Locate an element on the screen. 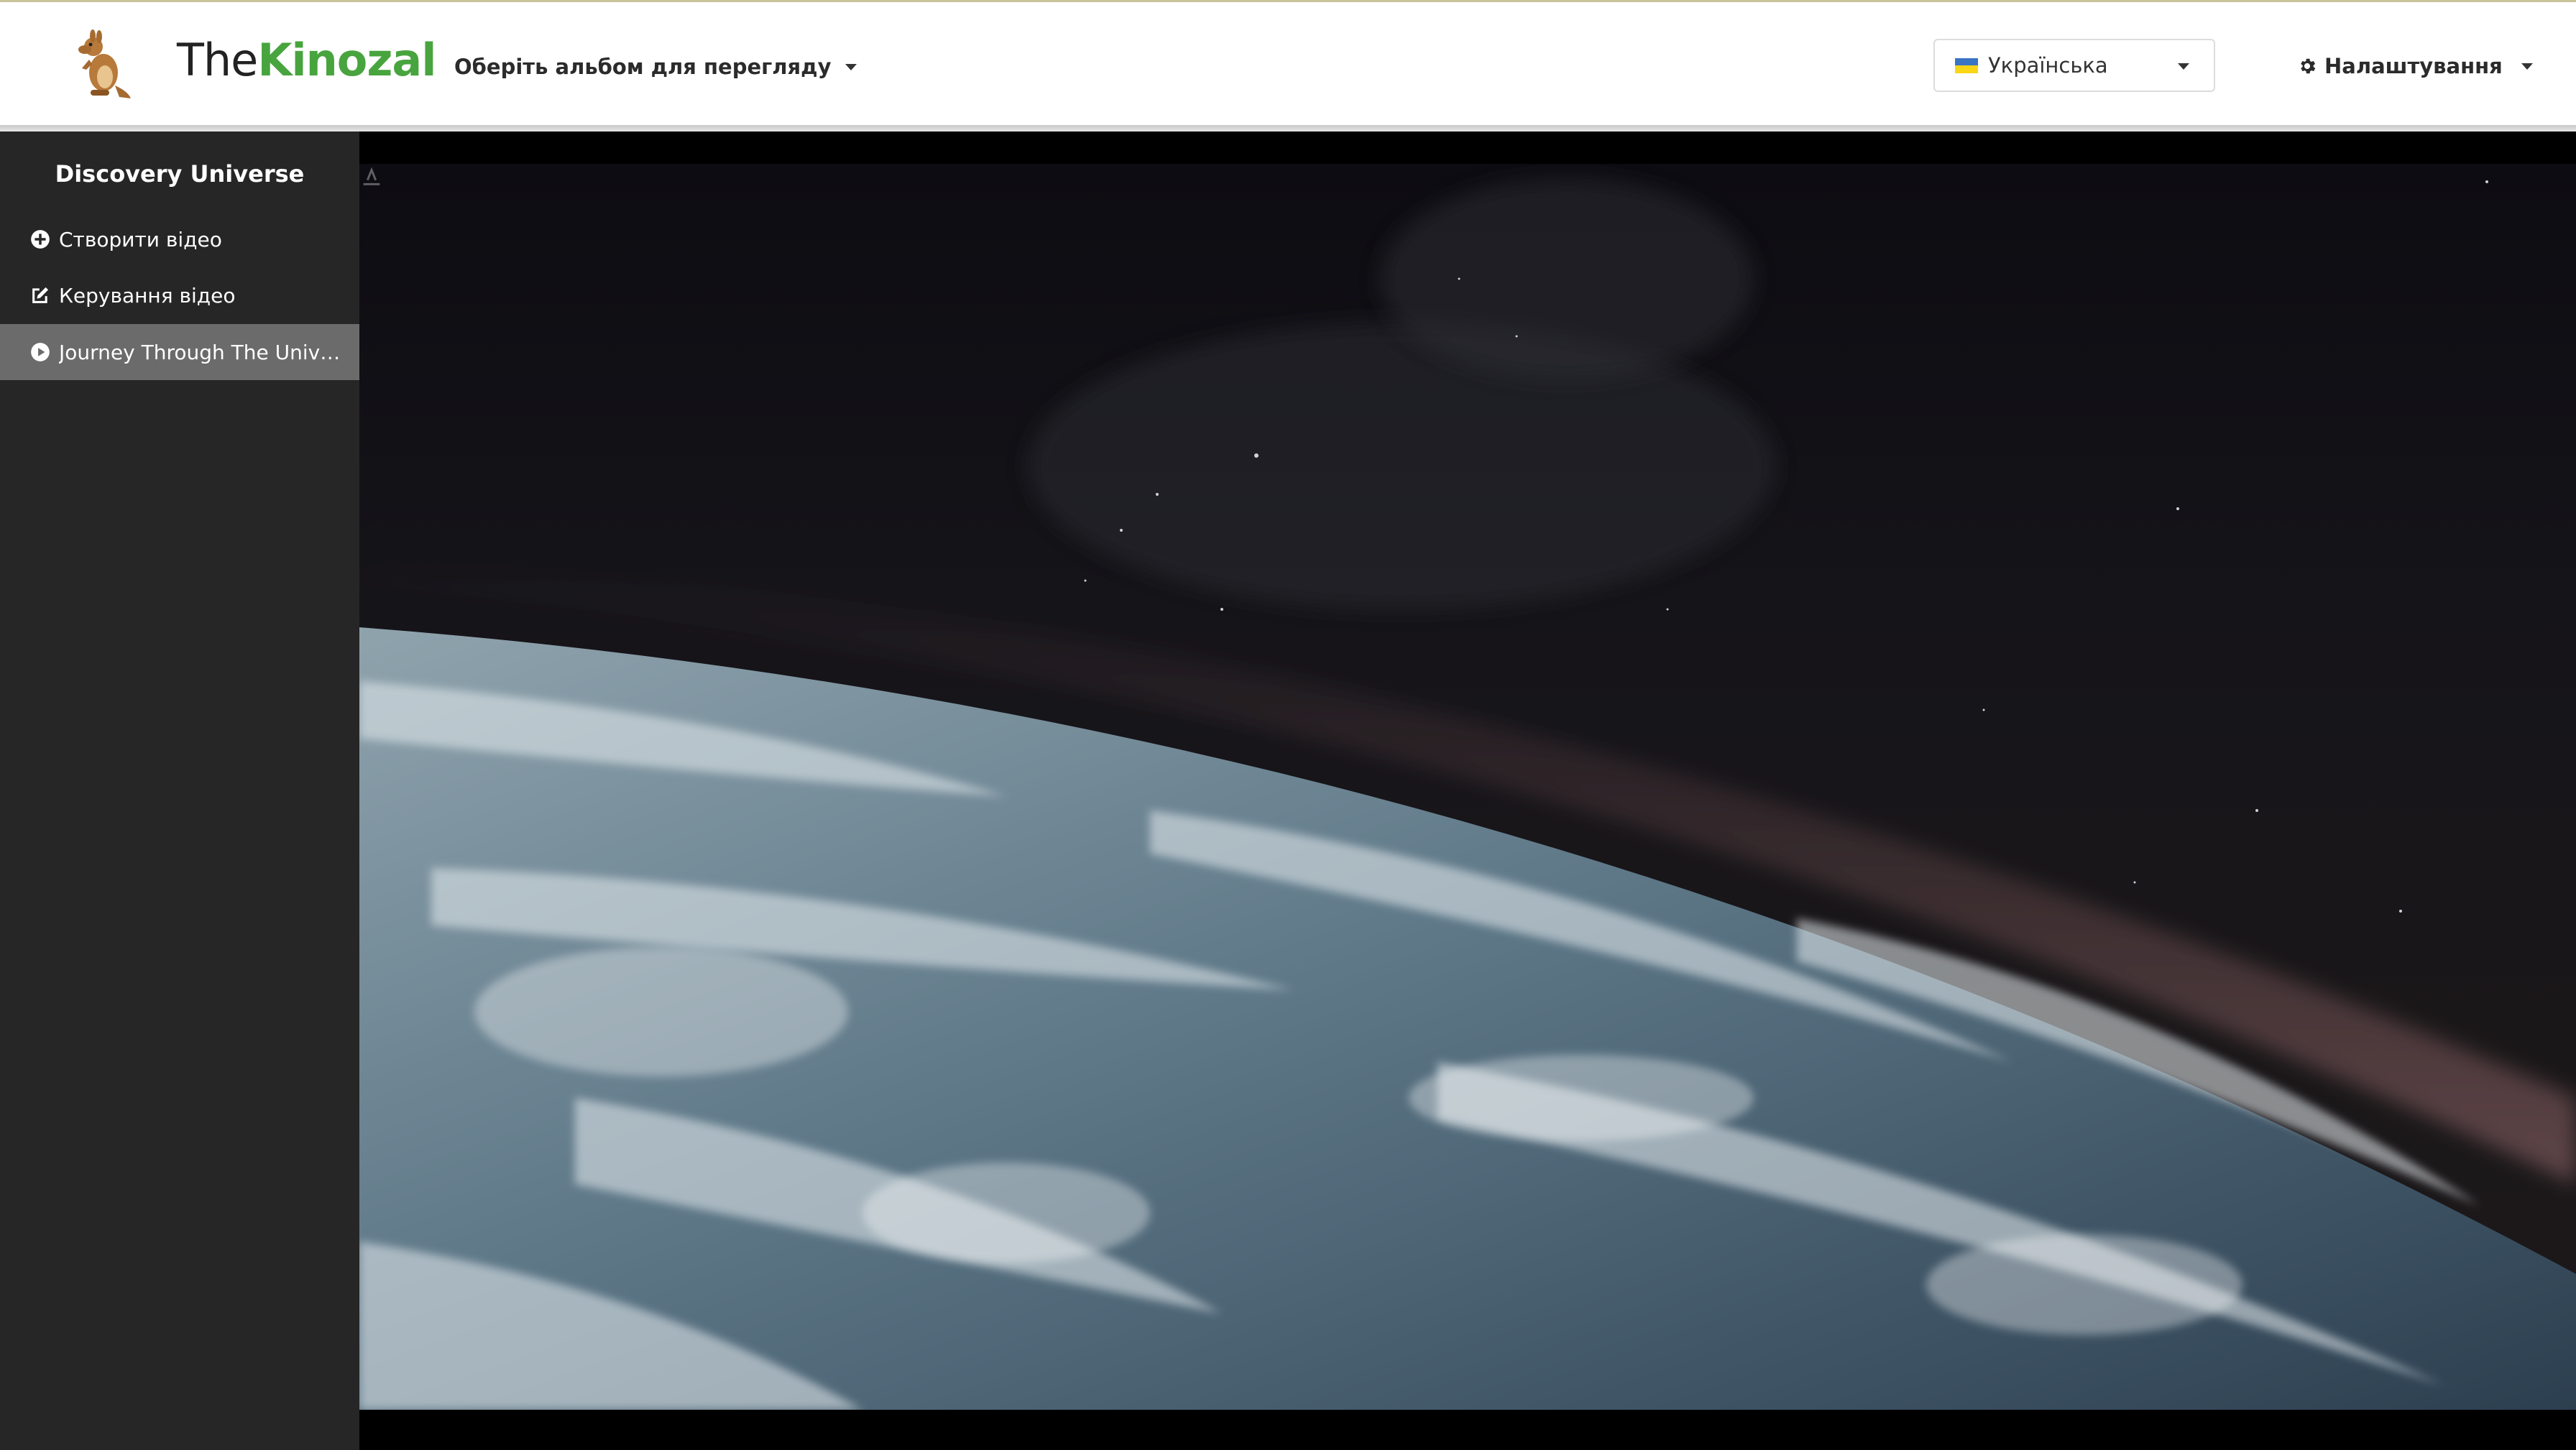 The height and width of the screenshot is (1450, 2576). settings-label: Налаштування is located at coordinates (2413, 66).